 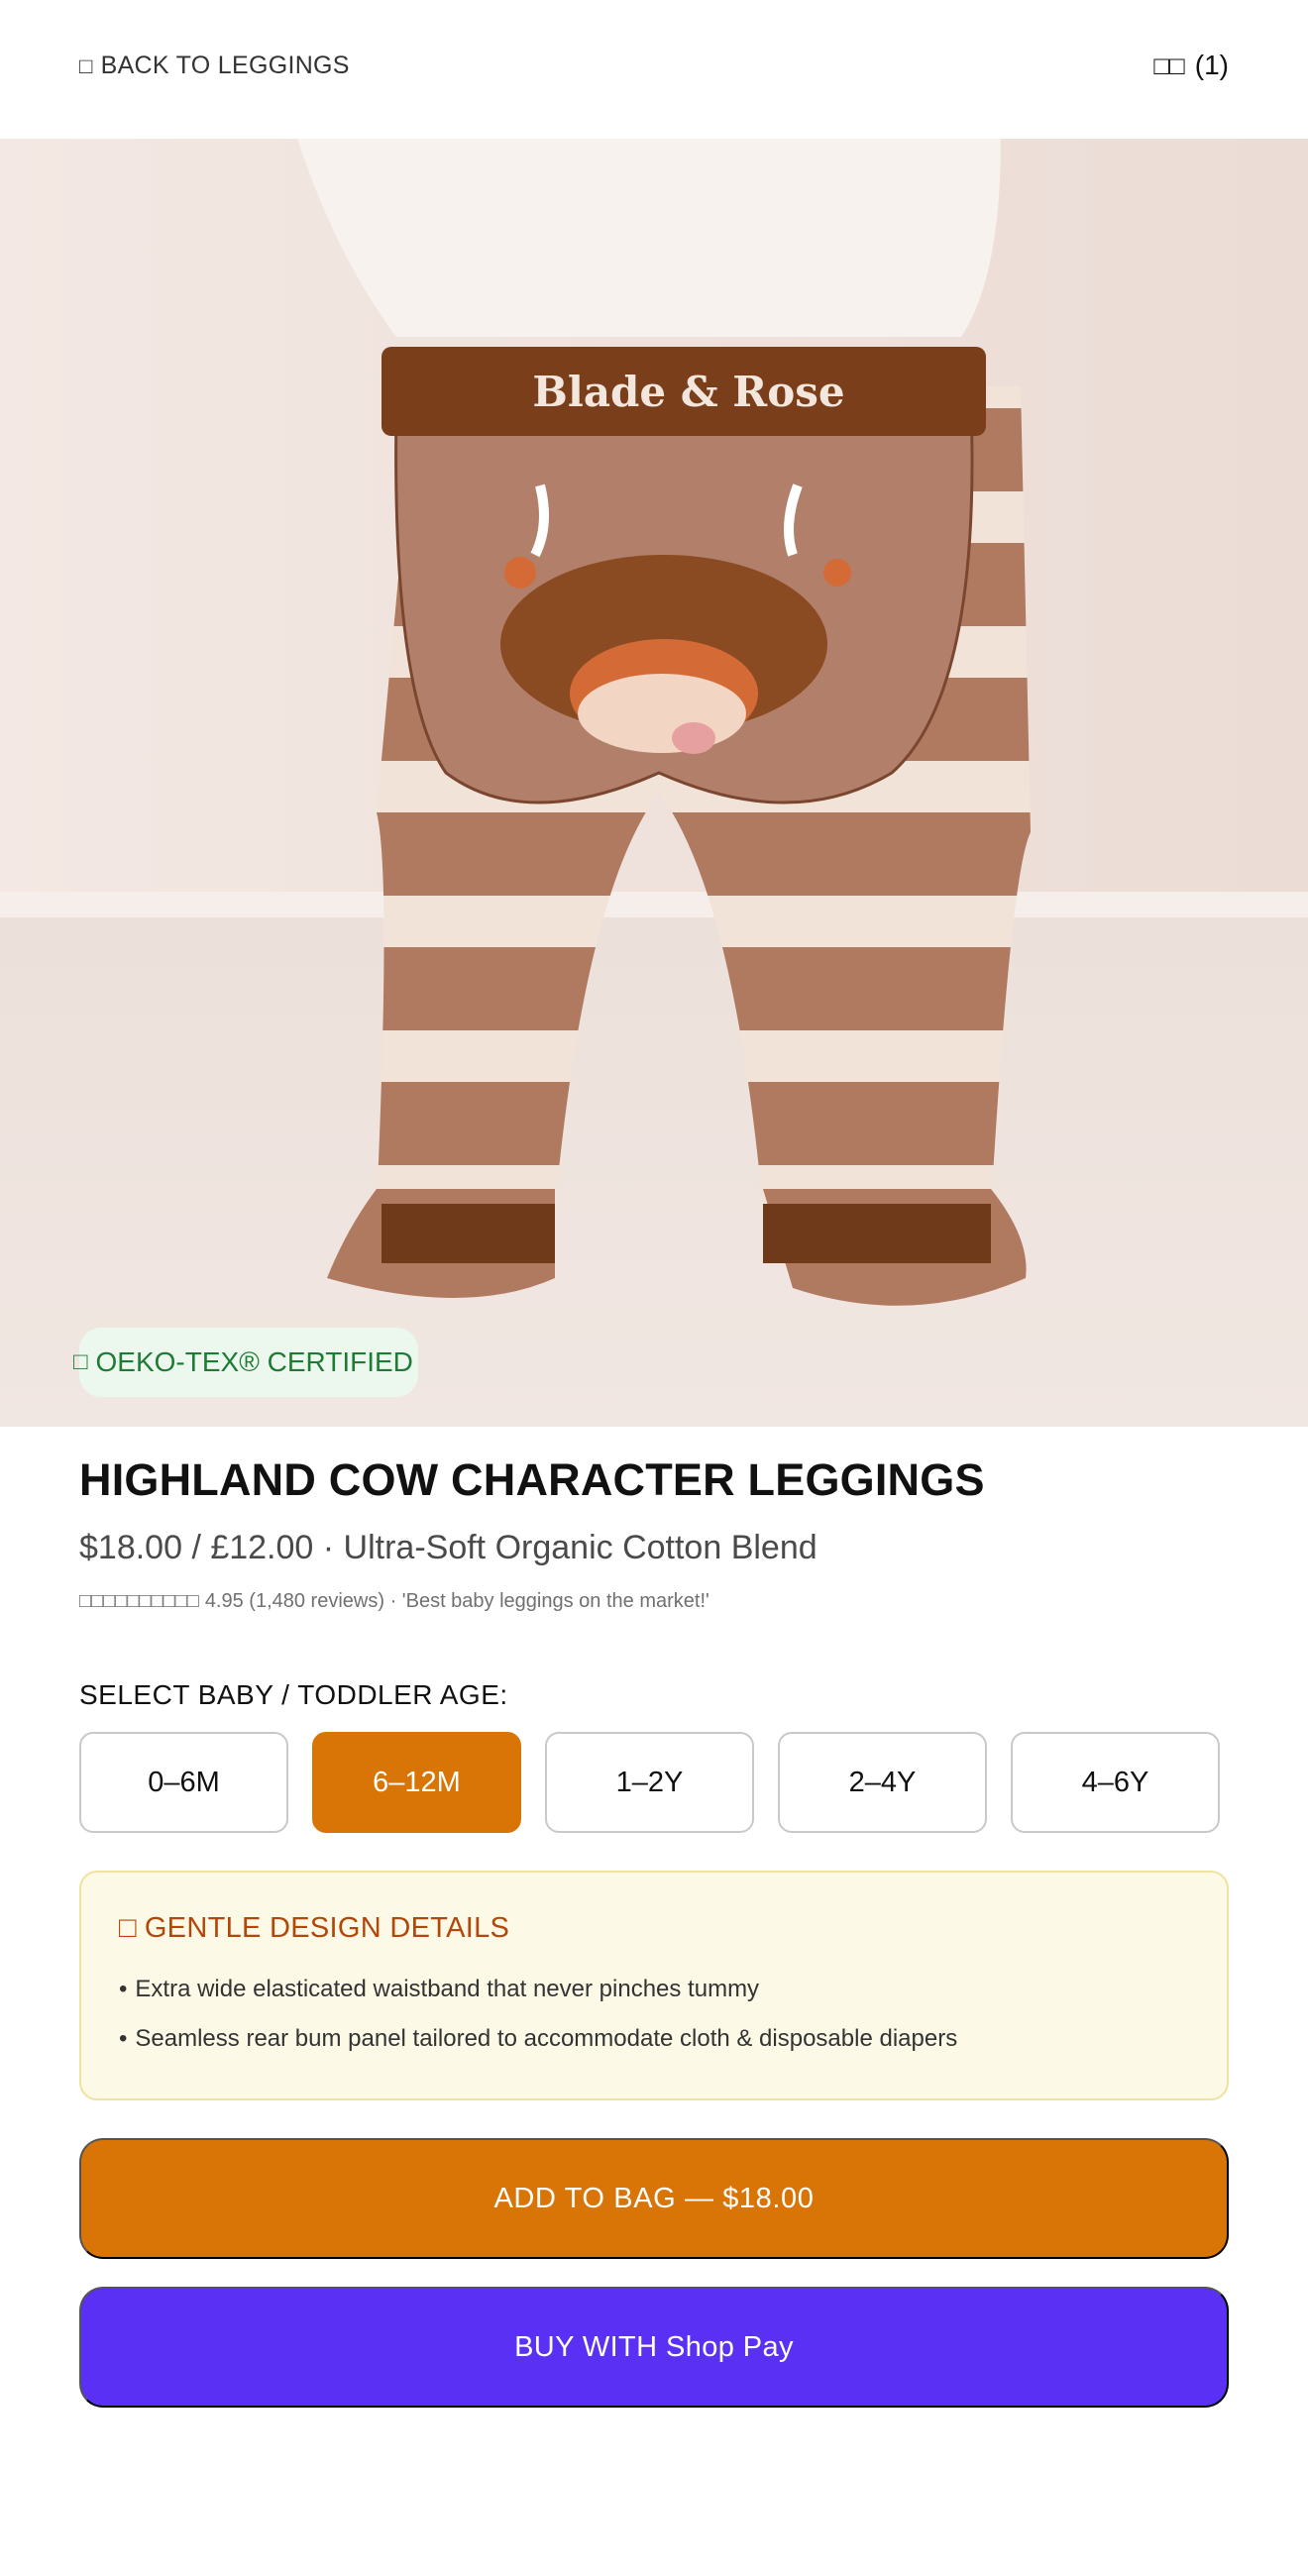 I want to click on back-to-leggings-link: □ BACK TO LEGGINGS, so click(x=214, y=66).